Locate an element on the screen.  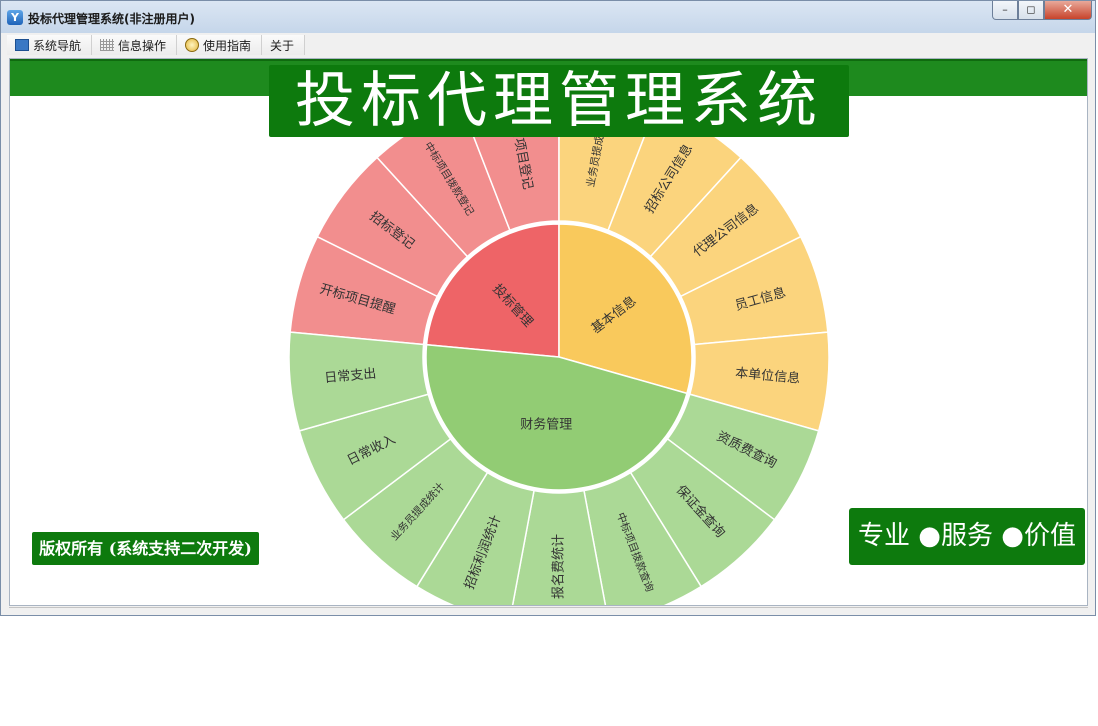
menu-about: 关于 is located at coordinates (284, 45).